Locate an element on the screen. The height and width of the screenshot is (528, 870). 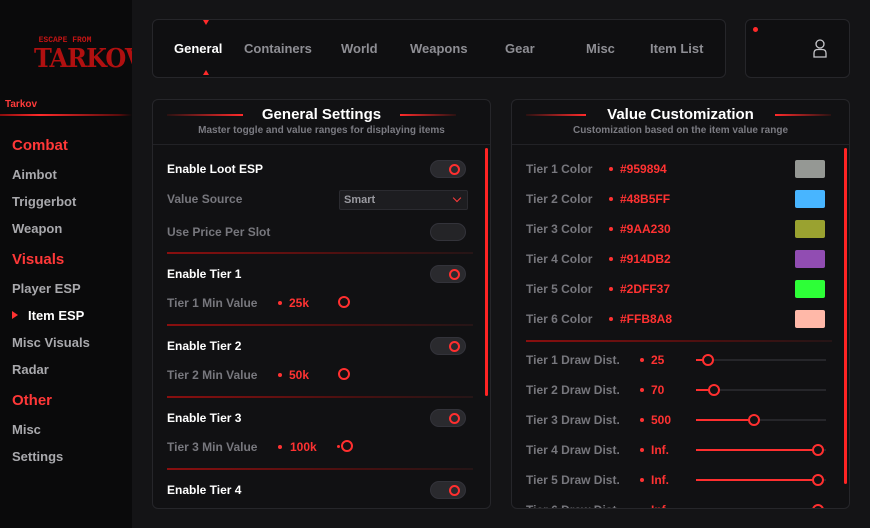
tier-3-color-hex: #9AA230 is located at coordinates (645, 229).